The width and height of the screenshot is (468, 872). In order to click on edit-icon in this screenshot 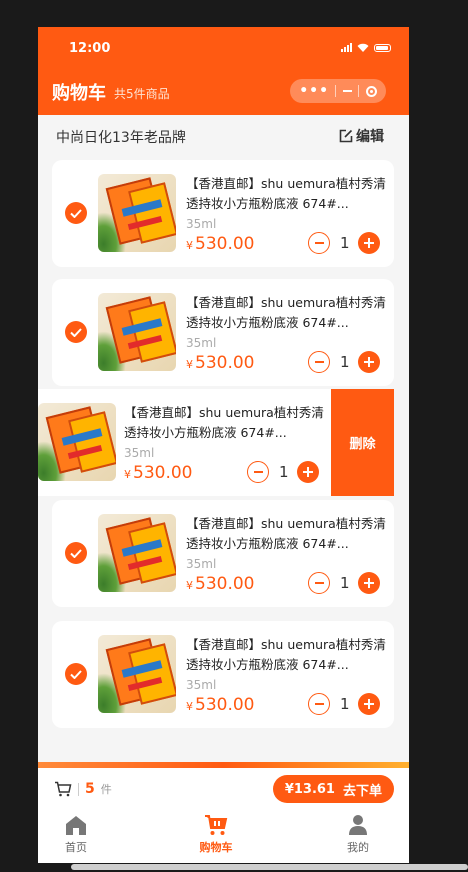, I will do `click(346, 136)`.